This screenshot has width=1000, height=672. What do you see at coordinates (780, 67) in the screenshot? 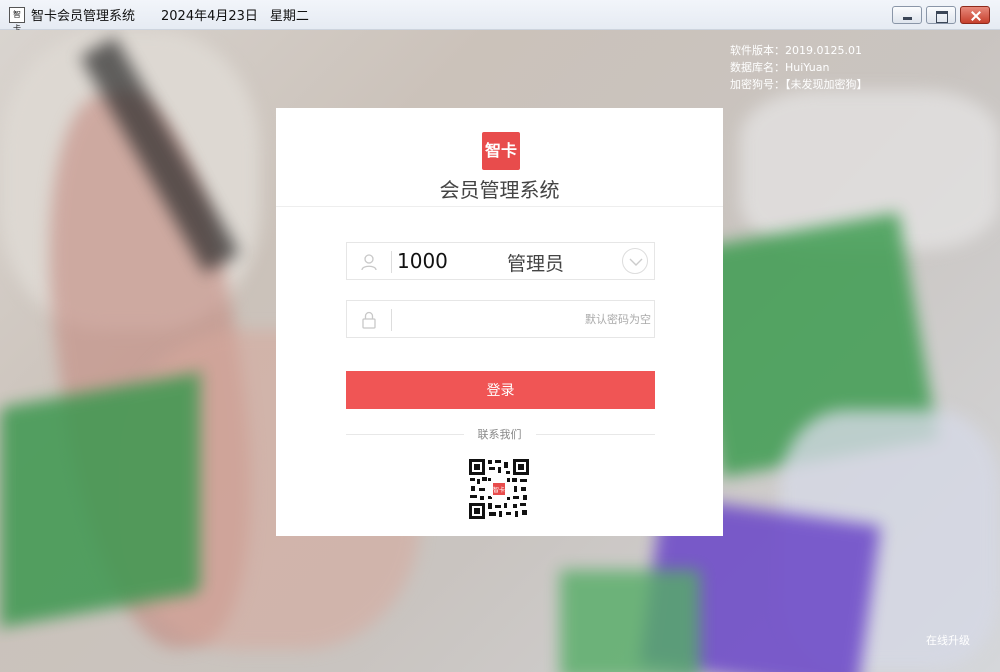
I see `database-name: 数据库名：HuiYuan` at bounding box center [780, 67].